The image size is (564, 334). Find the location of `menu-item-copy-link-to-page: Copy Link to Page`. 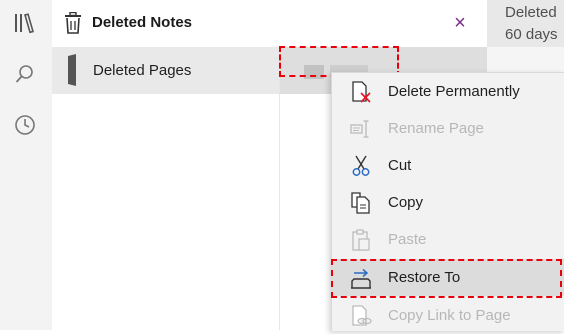

menu-item-copy-link-to-page: Copy Link to Page is located at coordinates (448, 315).